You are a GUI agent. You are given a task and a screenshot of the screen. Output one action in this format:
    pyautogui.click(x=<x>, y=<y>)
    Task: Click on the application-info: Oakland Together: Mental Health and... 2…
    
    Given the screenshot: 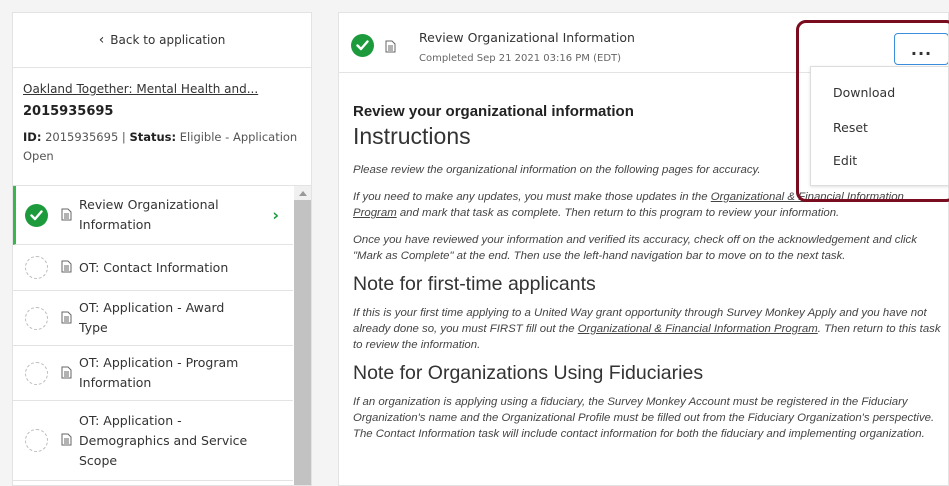 What is the action you would take?
    pyautogui.click(x=162, y=127)
    